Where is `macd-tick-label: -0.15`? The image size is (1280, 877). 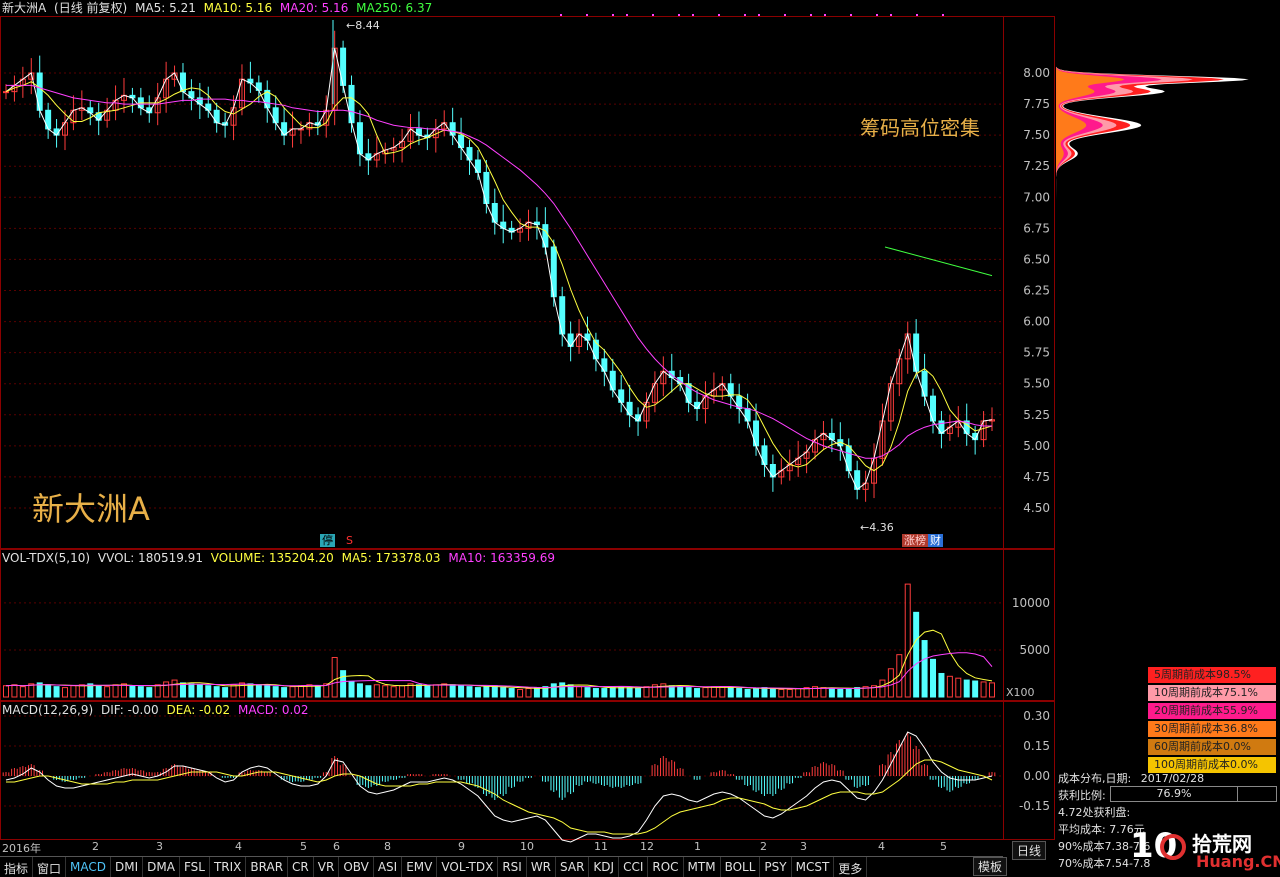
macd-tick-label: -0.15 is located at coordinates (1034, 806).